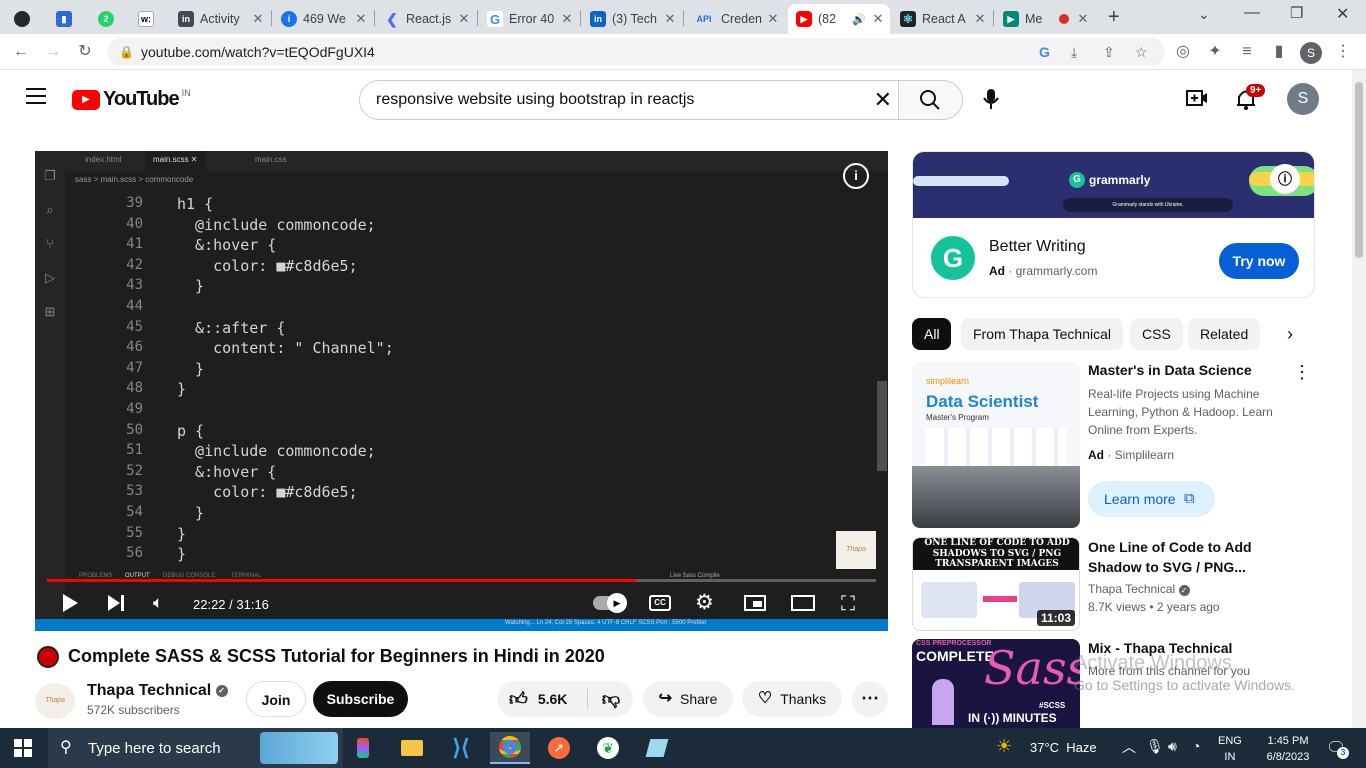 The width and height of the screenshot is (1366, 768). Describe the element at coordinates (1155, 746) in the screenshot. I see `microphone-icon: 🎙︎` at that location.